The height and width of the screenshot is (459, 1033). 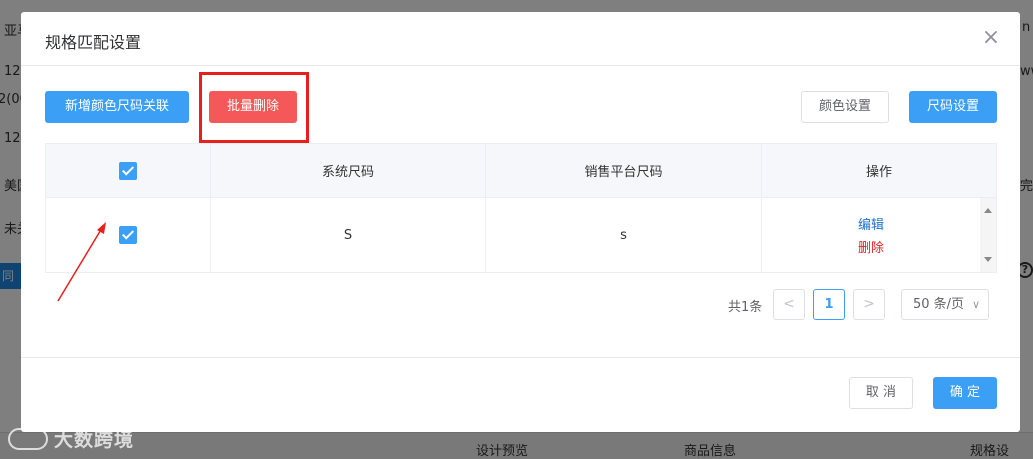 I want to click on confirm-button: 确 定, so click(x=965, y=393).